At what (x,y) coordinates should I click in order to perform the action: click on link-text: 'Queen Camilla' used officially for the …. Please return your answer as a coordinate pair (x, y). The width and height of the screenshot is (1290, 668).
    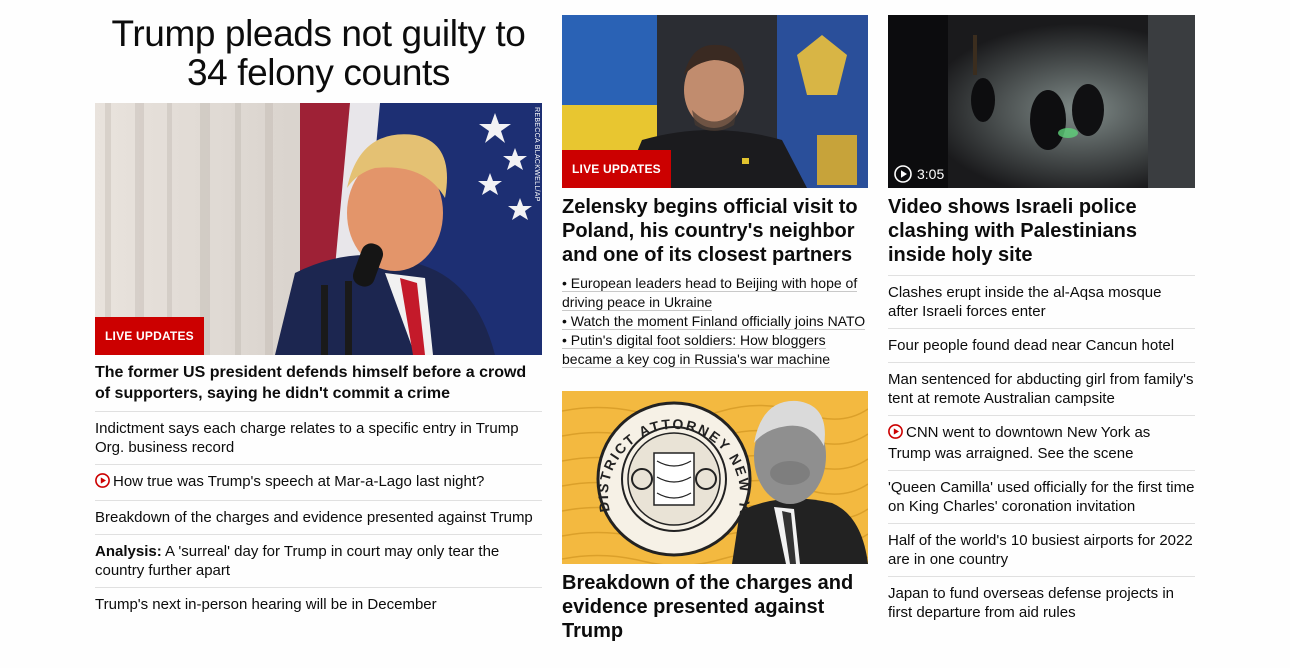
    Looking at the image, I should click on (1041, 497).